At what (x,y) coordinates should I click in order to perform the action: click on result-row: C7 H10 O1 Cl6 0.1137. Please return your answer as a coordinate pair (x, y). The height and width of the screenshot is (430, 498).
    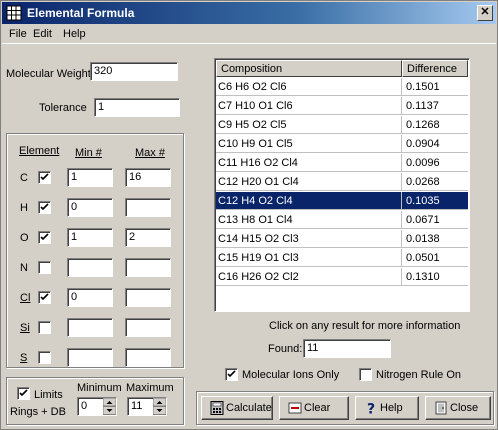
    Looking at the image, I should click on (342, 106).